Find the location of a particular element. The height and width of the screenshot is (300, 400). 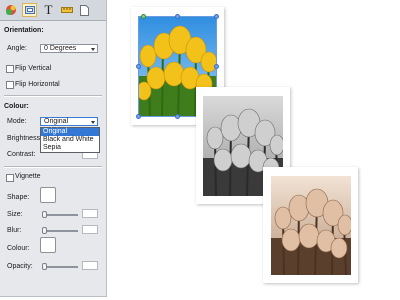

resize-handle-bottom is located at coordinates (177, 116).